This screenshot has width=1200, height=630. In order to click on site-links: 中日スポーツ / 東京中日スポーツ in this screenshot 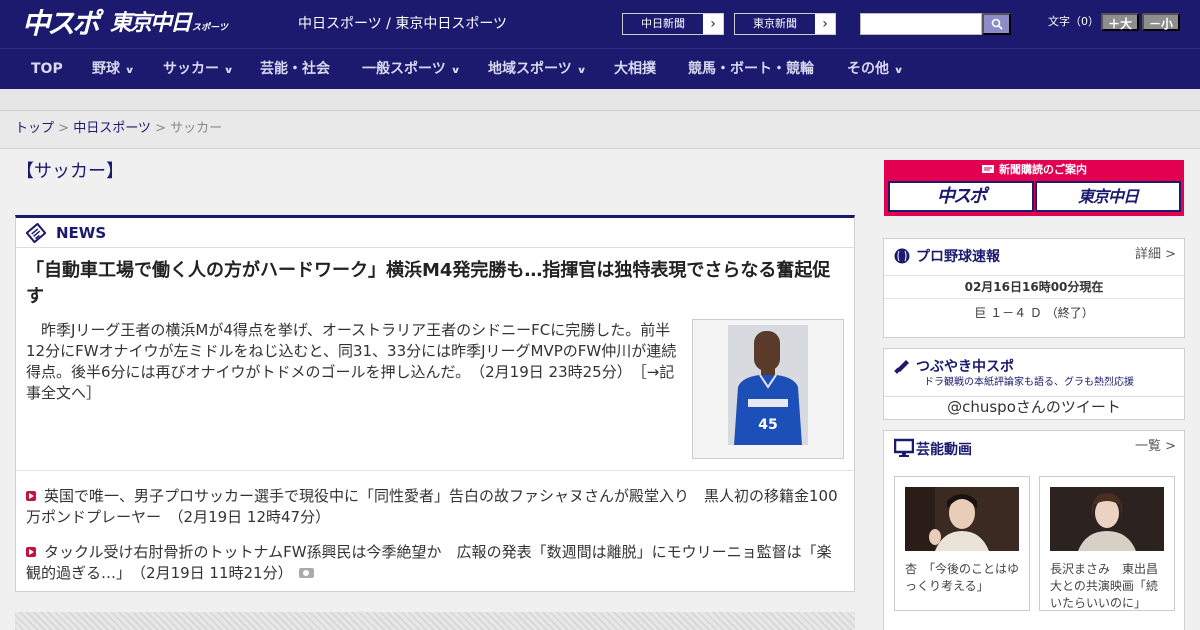, I will do `click(402, 24)`.